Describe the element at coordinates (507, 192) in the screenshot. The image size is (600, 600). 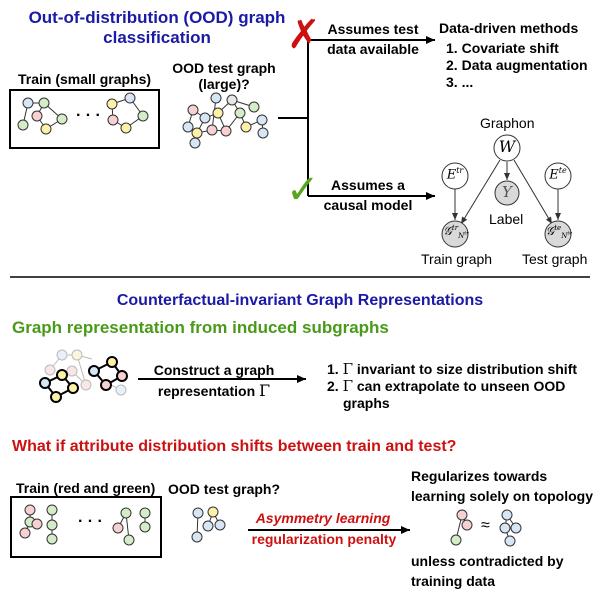
I see `Y-symbol: Y` at that location.